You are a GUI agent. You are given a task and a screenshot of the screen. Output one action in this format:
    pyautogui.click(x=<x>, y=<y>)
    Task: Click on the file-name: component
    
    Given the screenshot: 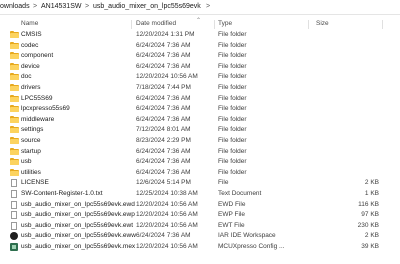 What is the action you would take?
    pyautogui.click(x=37, y=56)
    